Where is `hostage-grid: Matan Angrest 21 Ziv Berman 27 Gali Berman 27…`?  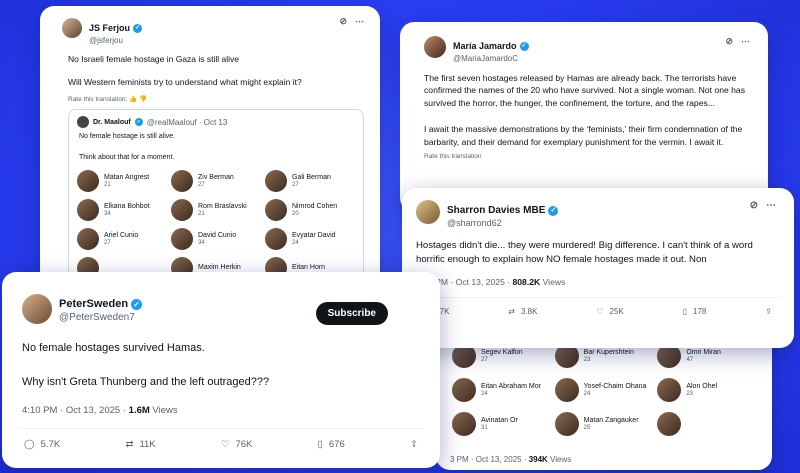 hostage-grid: Matan Angrest 21 Ziv Berman 27 Gali Berman 27… is located at coordinates (216, 224).